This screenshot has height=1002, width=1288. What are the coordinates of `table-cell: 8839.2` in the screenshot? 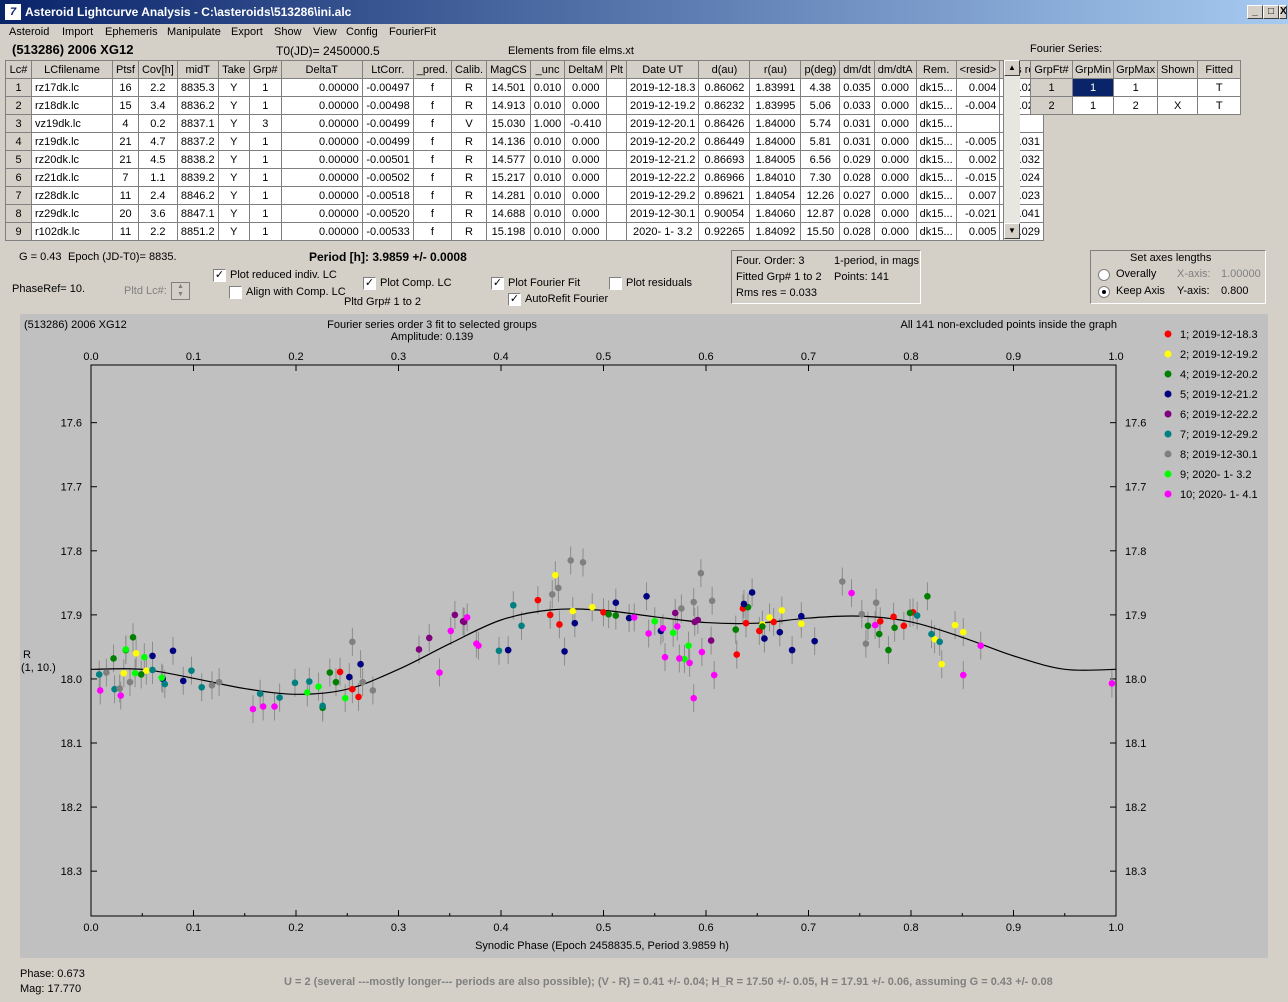 It's located at (197, 177).